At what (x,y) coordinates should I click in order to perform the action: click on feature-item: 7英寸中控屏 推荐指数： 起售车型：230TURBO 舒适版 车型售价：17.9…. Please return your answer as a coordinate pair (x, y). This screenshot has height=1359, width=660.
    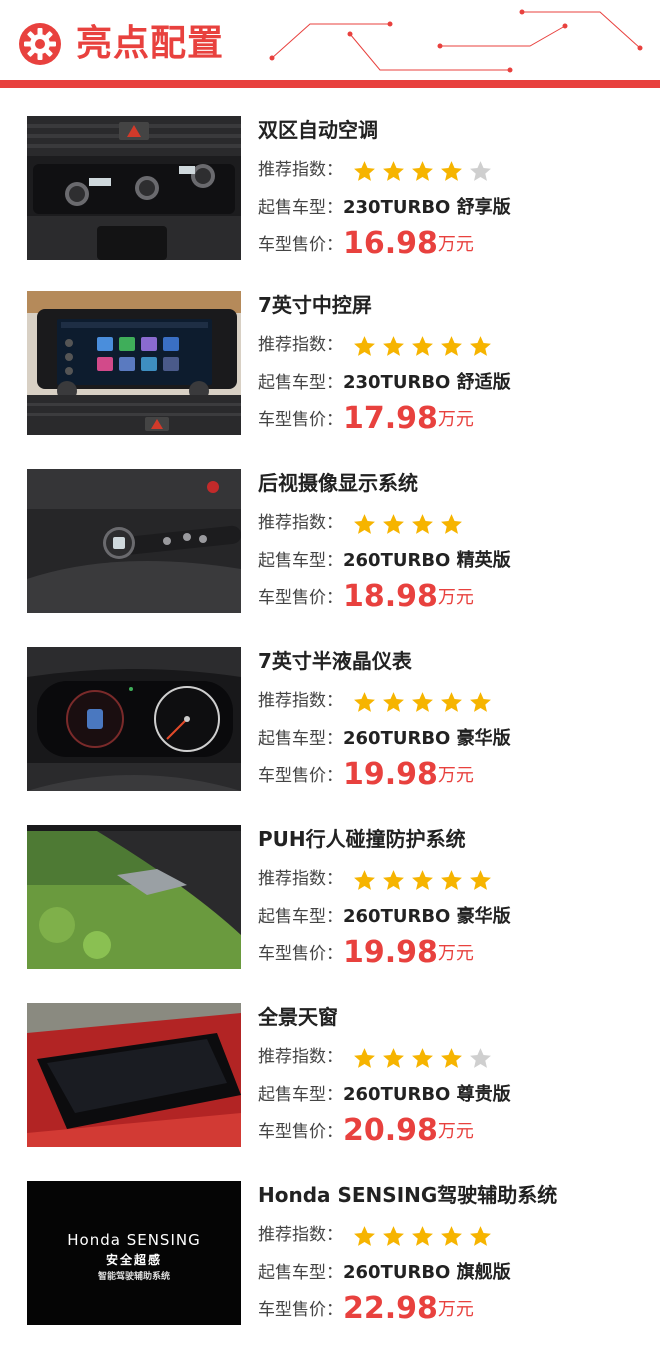
    Looking at the image, I should click on (330, 363).